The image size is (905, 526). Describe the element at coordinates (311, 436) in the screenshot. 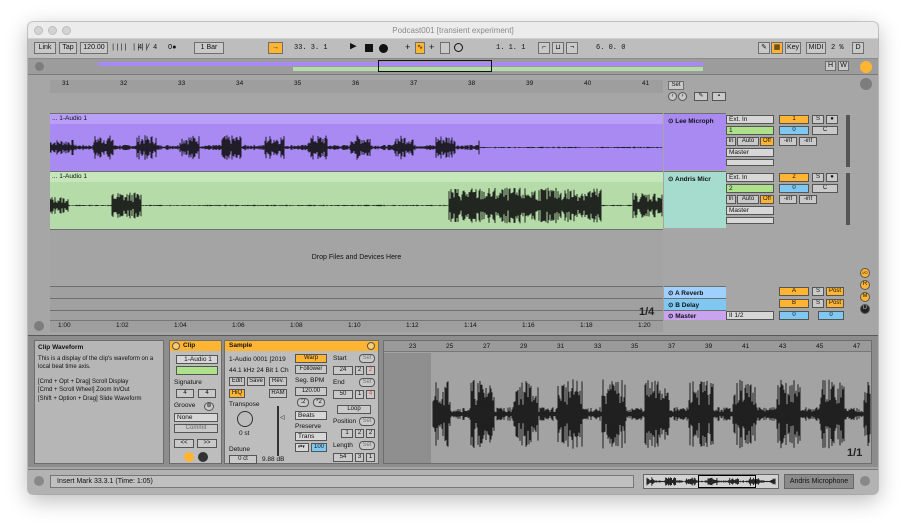

I see `preserve-select: Trans` at that location.